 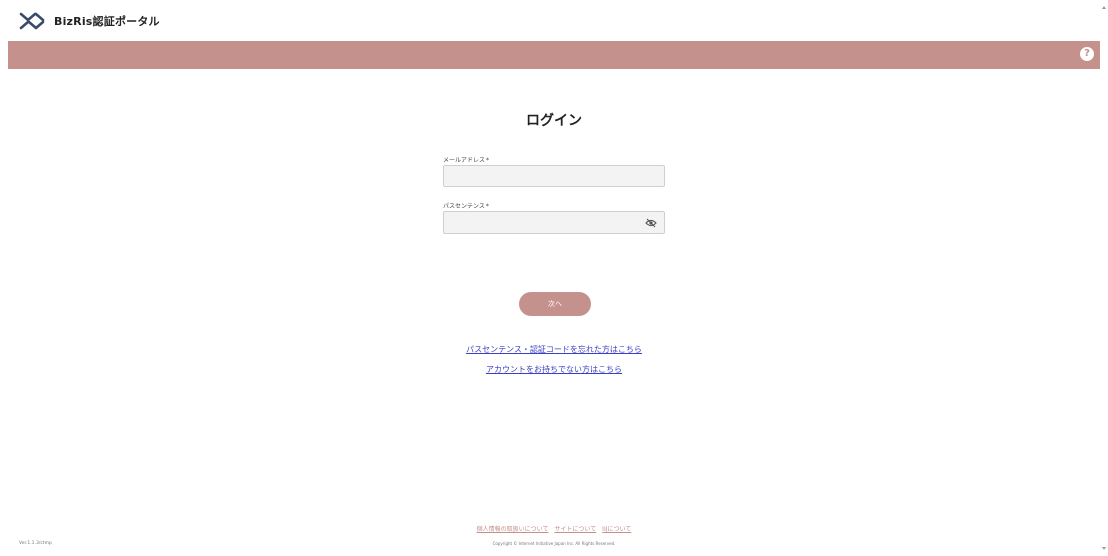 What do you see at coordinates (554, 121) in the screenshot?
I see `page-title: ログイン` at bounding box center [554, 121].